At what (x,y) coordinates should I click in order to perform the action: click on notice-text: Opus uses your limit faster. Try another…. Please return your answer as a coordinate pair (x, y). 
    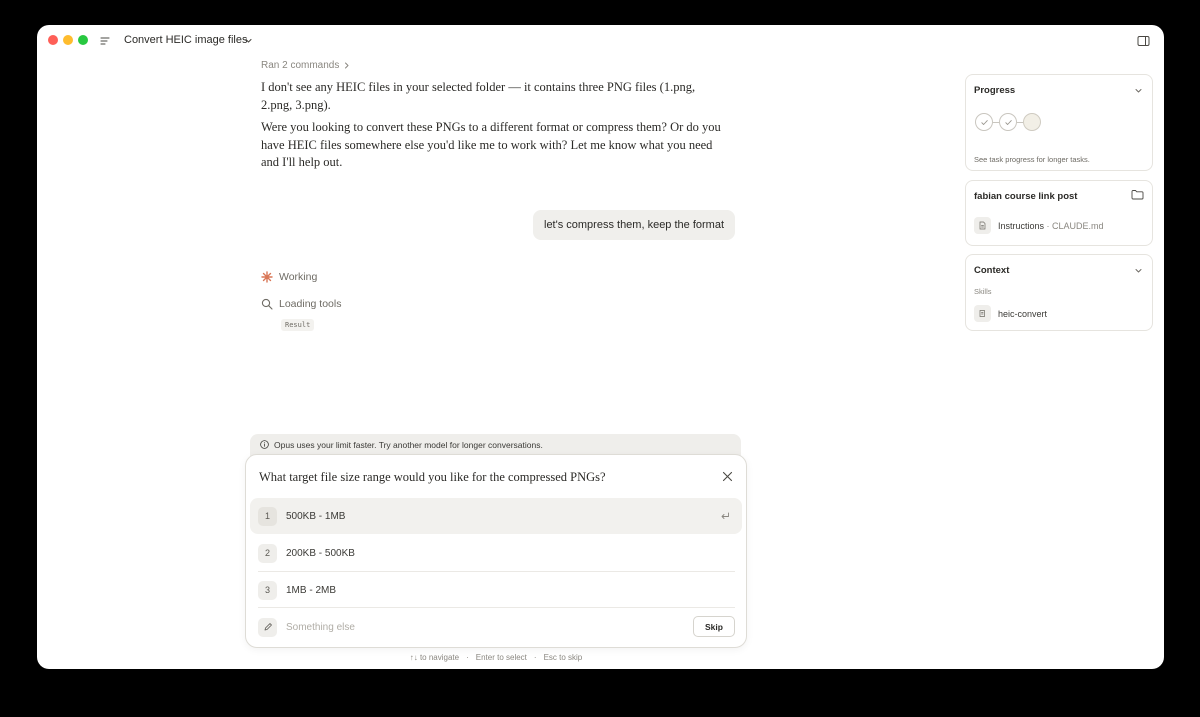
    Looking at the image, I should click on (408, 445).